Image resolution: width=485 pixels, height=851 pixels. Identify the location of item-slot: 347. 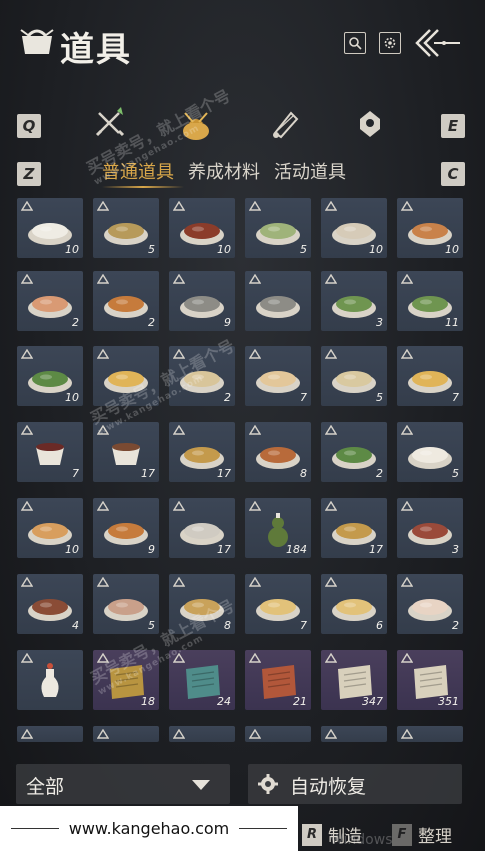
(354, 680).